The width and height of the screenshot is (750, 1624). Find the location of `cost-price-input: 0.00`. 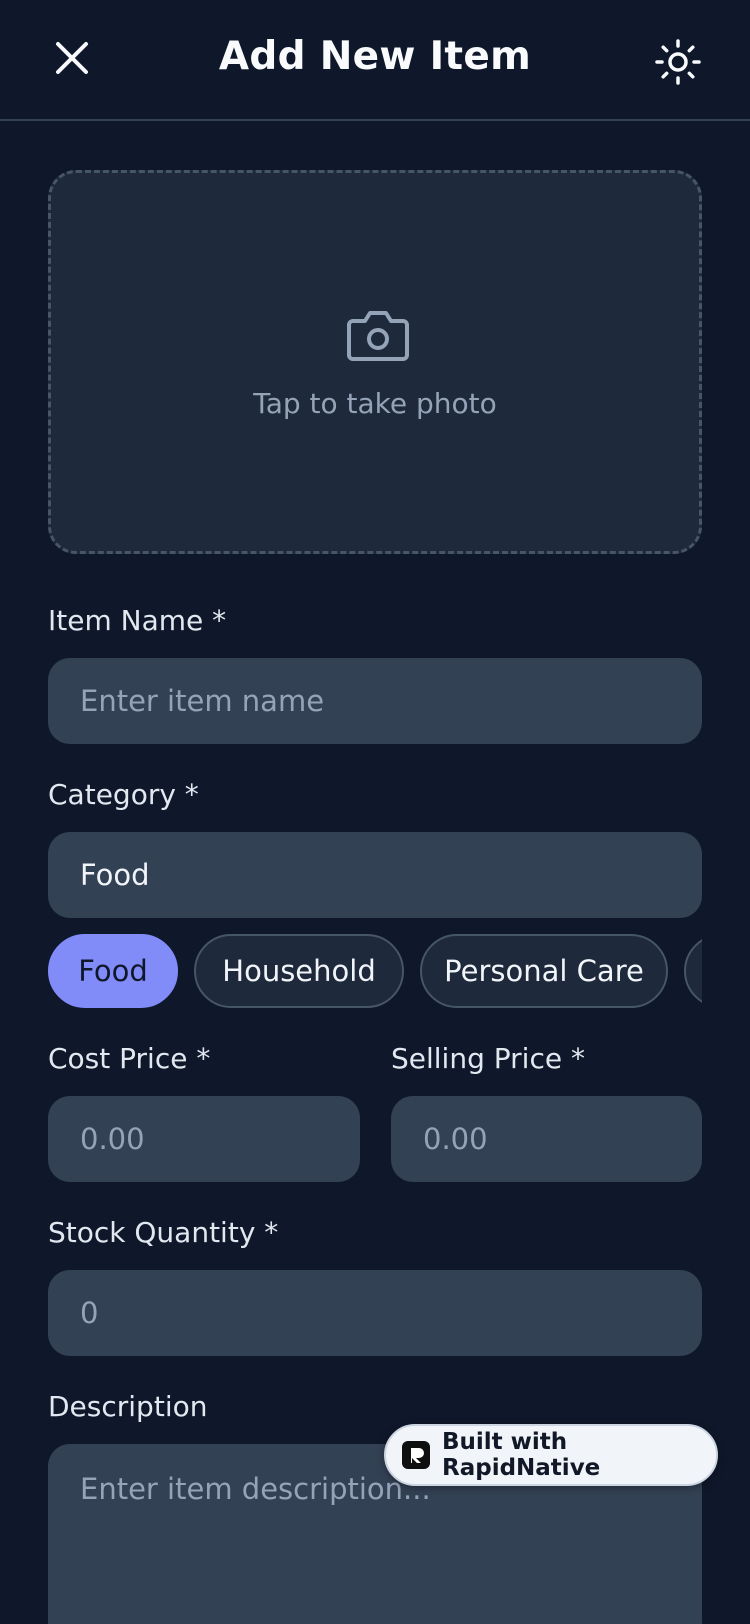

cost-price-input: 0.00 is located at coordinates (204, 1139).